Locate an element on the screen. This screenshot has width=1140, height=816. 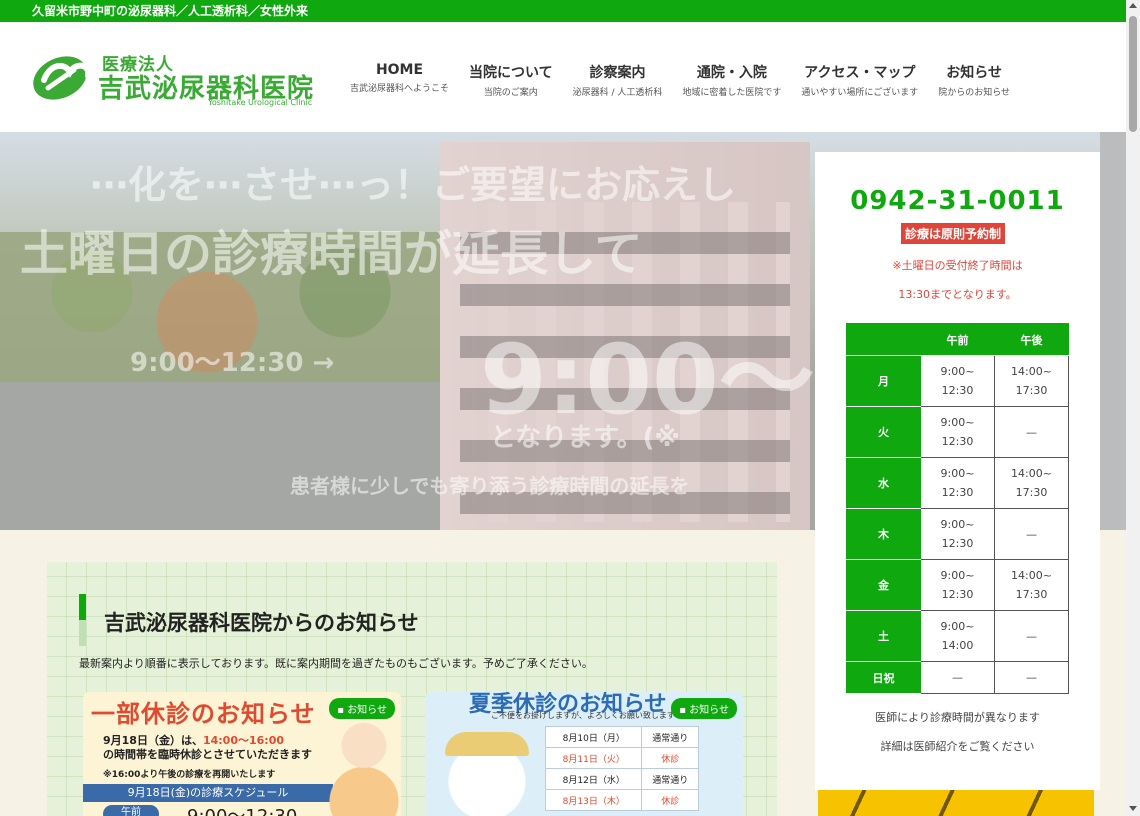
page-scrollbar is located at coordinates (1133, 408).